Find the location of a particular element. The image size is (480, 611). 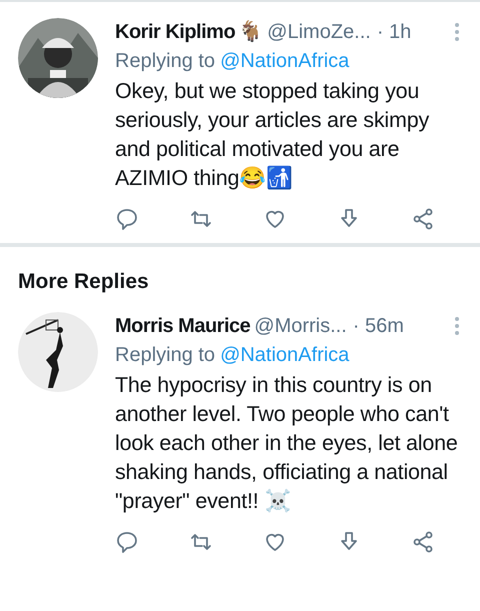

emoji: 🐐 is located at coordinates (251, 32).